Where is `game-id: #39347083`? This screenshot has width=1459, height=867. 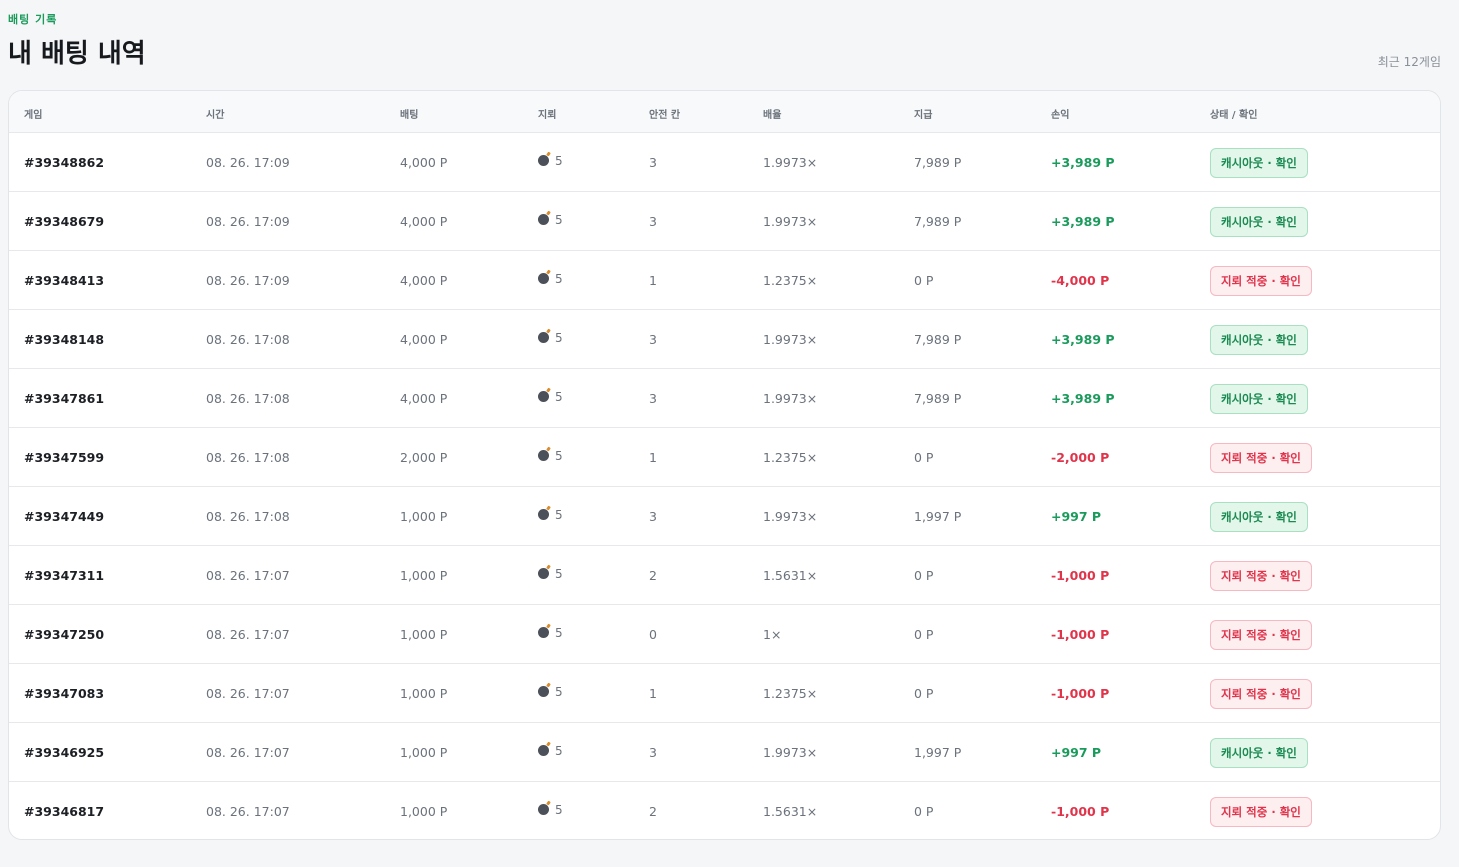 game-id: #39347083 is located at coordinates (64, 693).